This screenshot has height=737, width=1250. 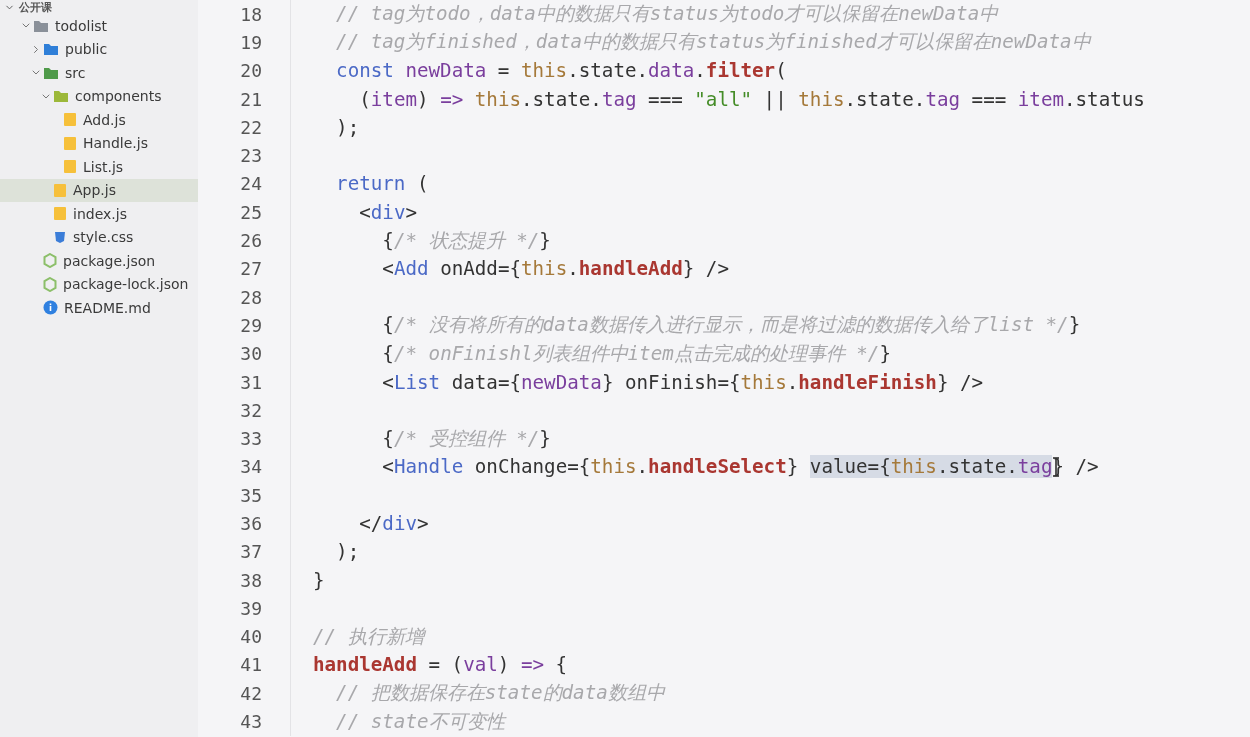 What do you see at coordinates (250, 240) in the screenshot?
I see `line-number: 26` at bounding box center [250, 240].